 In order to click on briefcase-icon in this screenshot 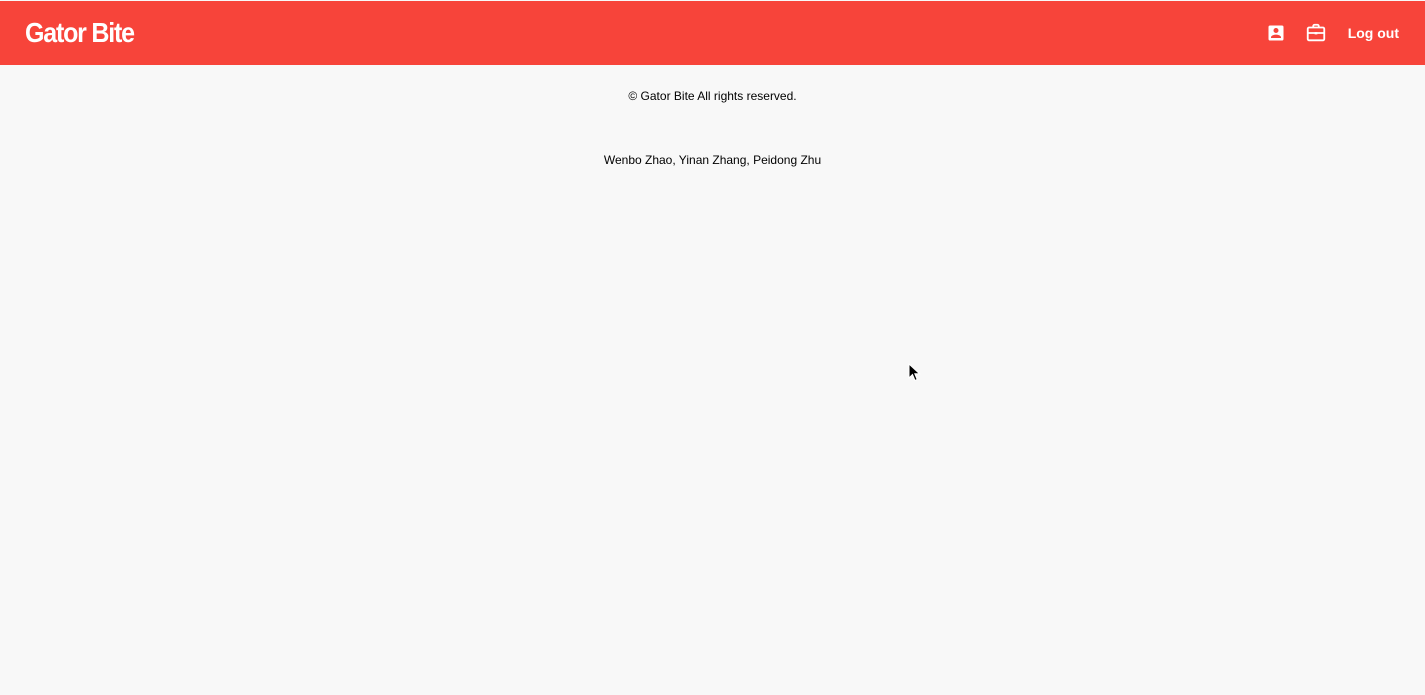, I will do `click(1315, 32)`.